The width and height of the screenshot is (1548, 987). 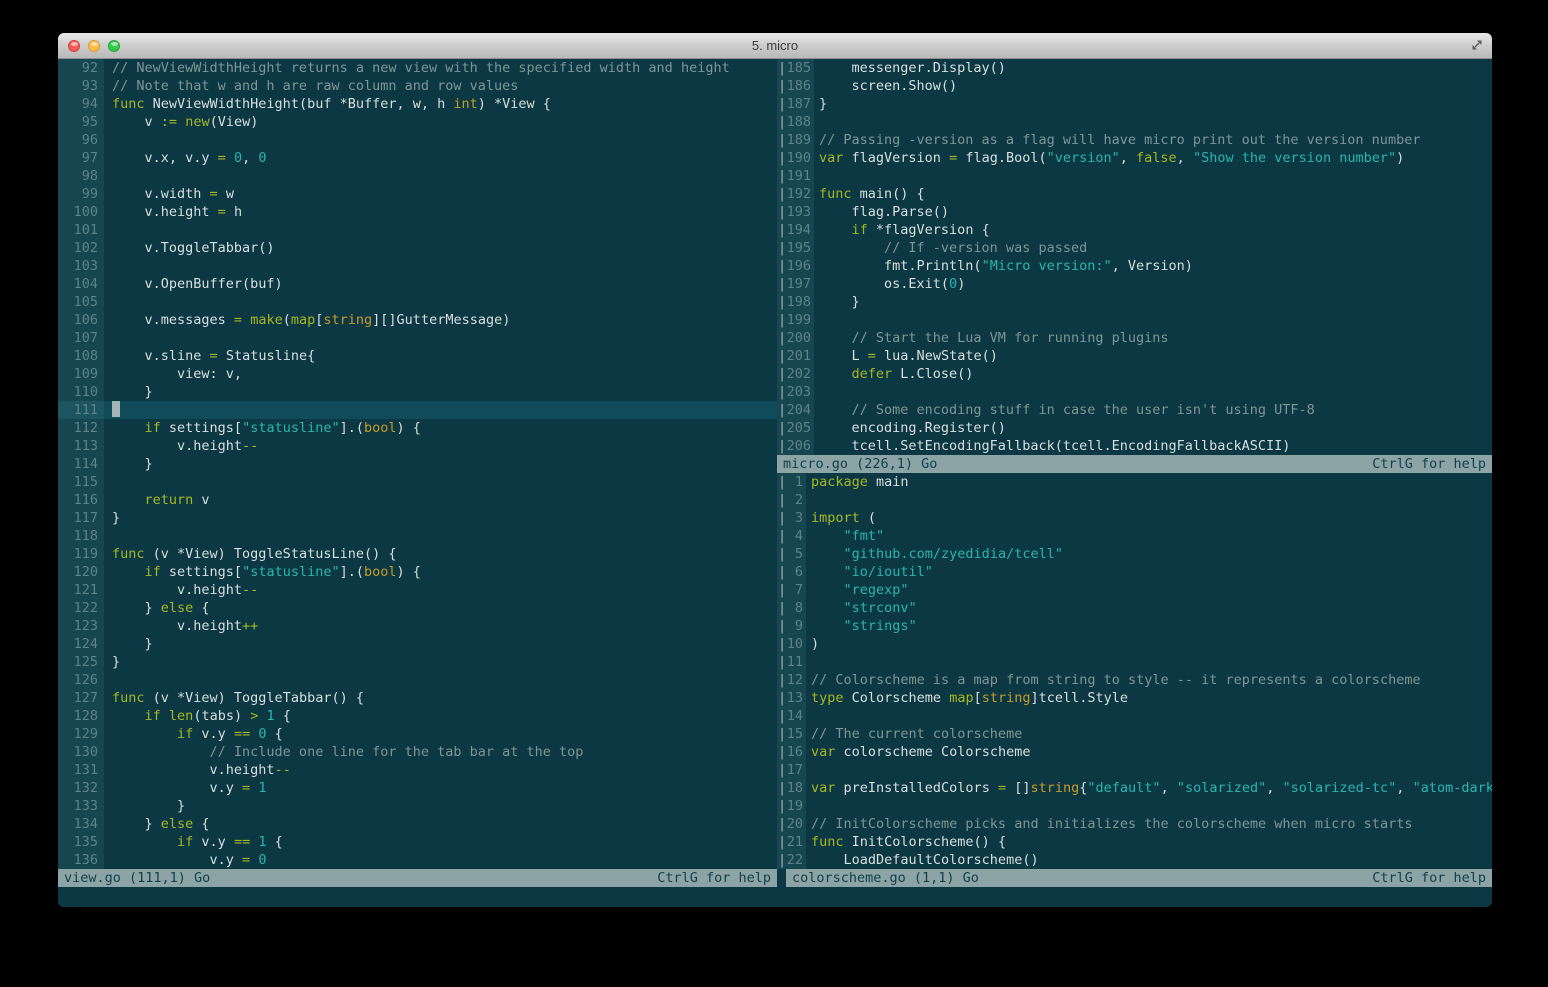 I want to click on code-line: 134 } else {, so click(x=417, y=824).